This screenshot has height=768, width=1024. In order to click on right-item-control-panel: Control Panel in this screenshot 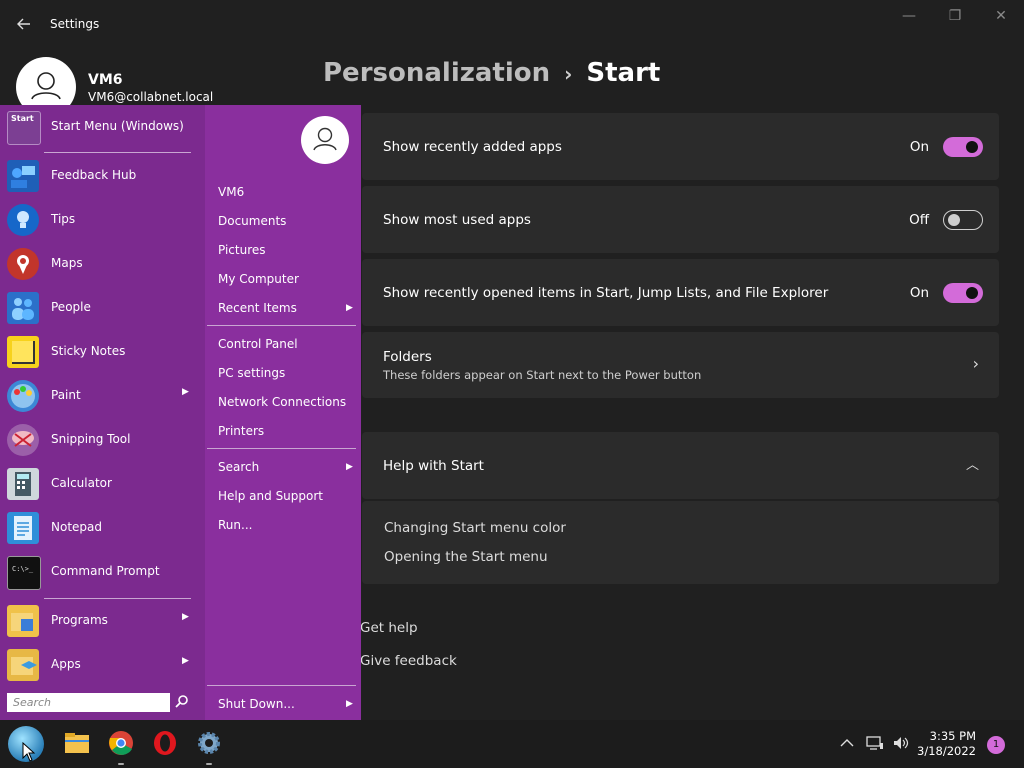, I will do `click(258, 344)`.